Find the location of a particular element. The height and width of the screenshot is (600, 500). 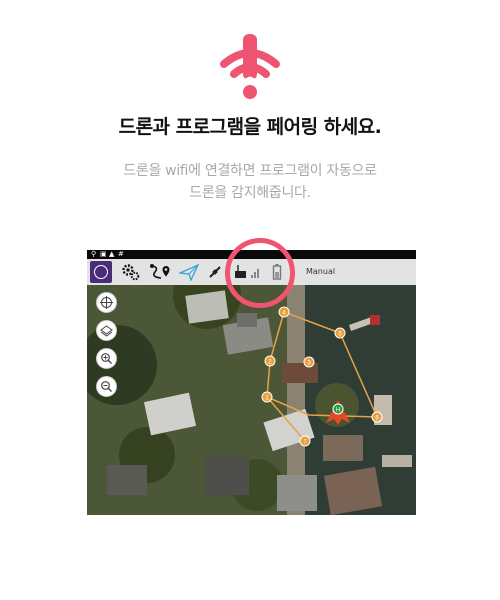

compass-button is located at coordinates (106, 302).